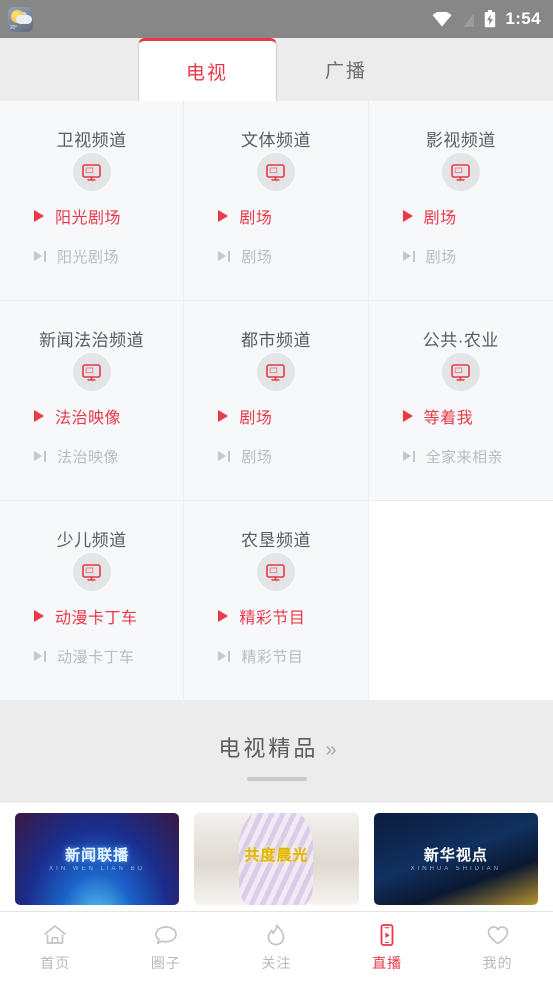 The width and height of the screenshot is (553, 983). I want to click on program-next-label: 动漫卡丁车, so click(96, 657).